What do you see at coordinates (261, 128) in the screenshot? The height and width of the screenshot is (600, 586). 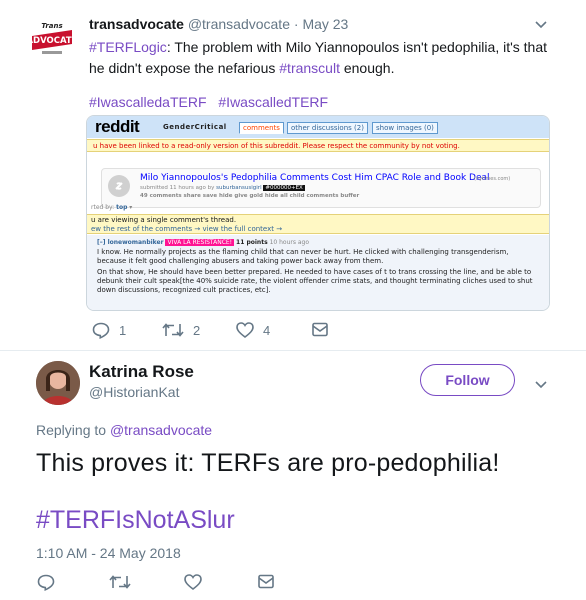 I see `reddit-tab: comments` at bounding box center [261, 128].